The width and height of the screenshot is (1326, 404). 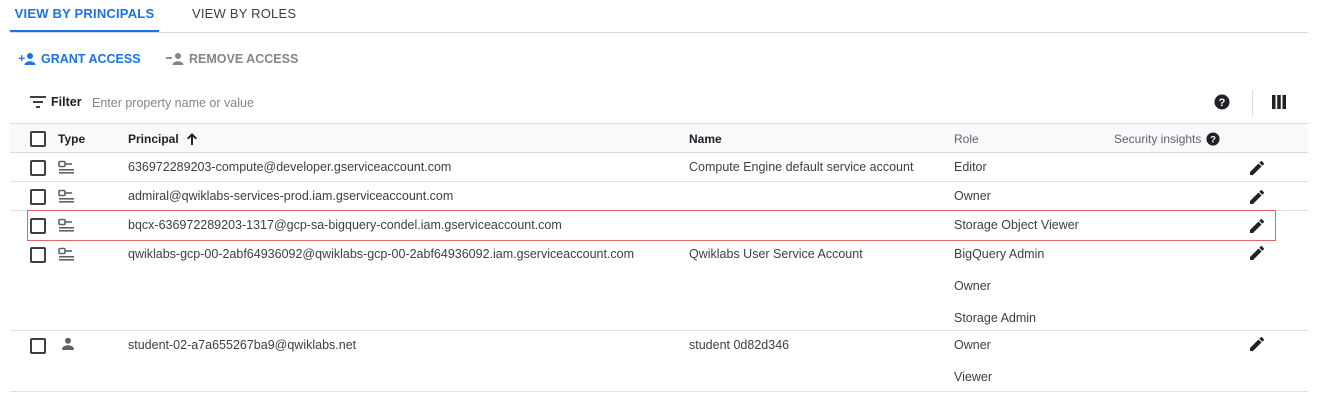 What do you see at coordinates (242, 345) in the screenshot?
I see `principal-email: student-02-a7a655267ba9@qwiklabs.net` at bounding box center [242, 345].